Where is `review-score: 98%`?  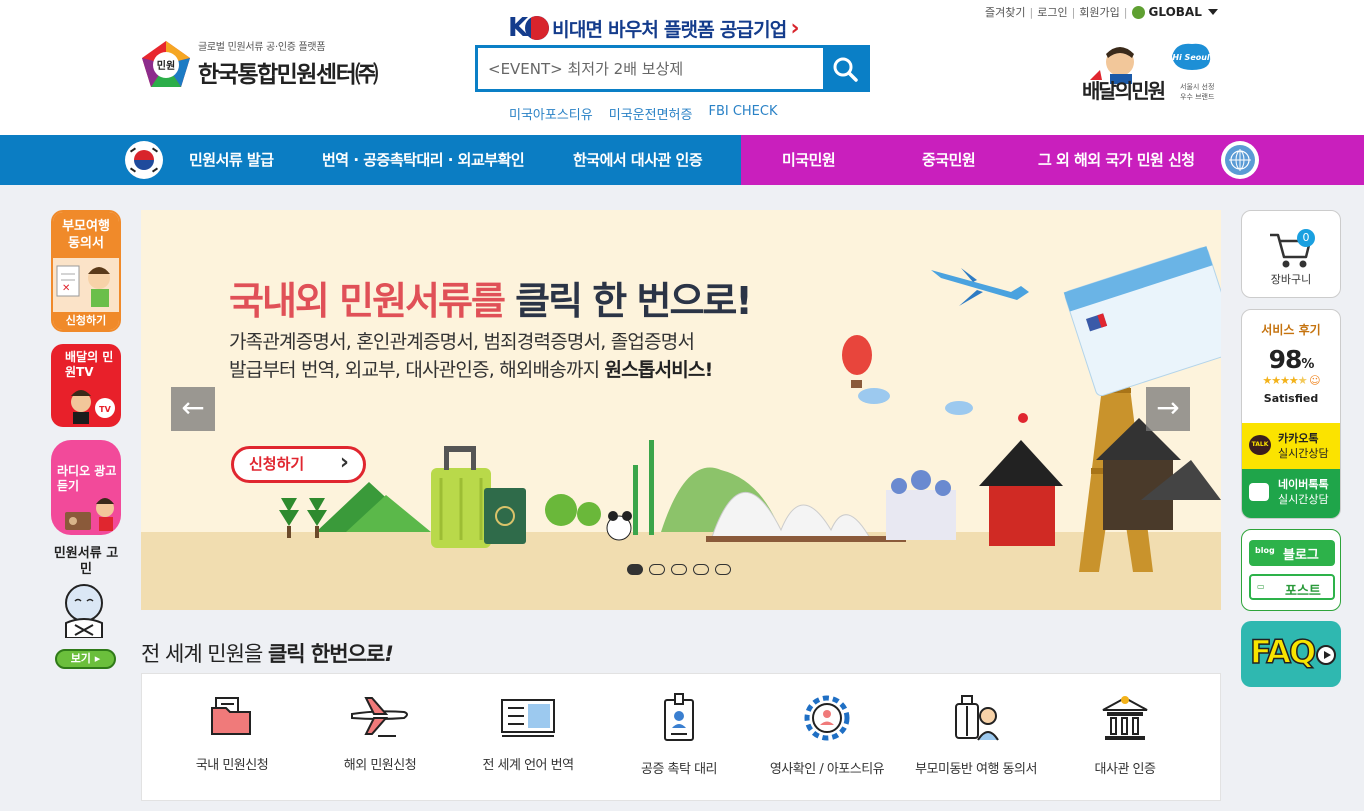
review-score: 98% is located at coordinates (1291, 359).